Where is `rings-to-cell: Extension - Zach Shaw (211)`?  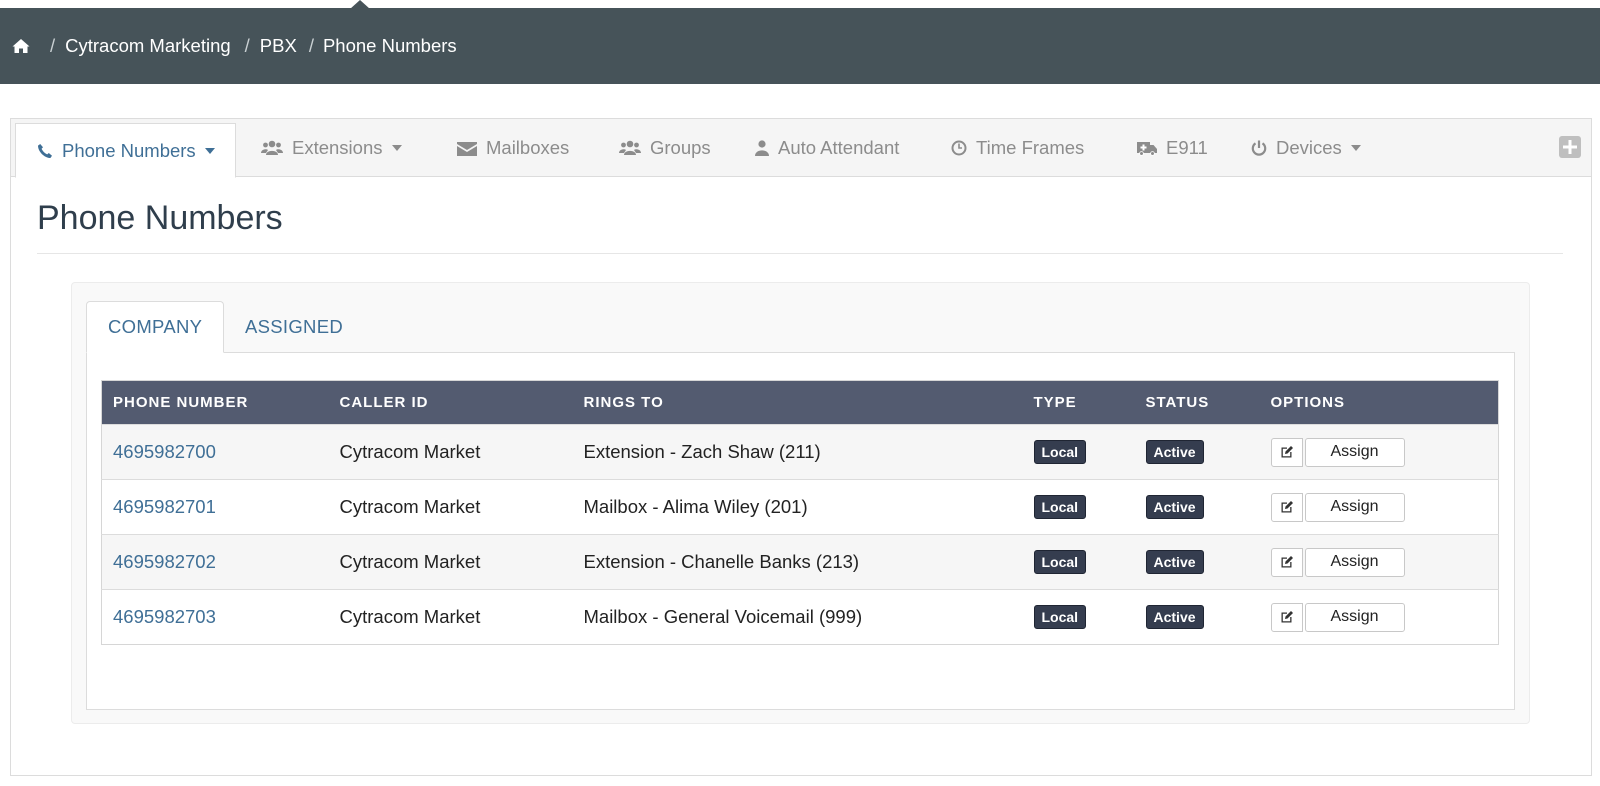 rings-to-cell: Extension - Zach Shaw (211) is located at coordinates (797, 452).